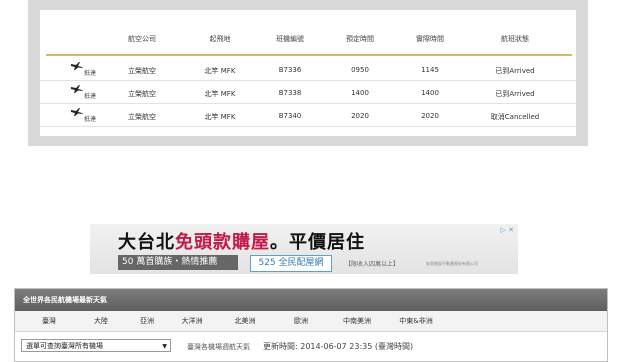 The width and height of the screenshot is (620, 362). Describe the element at coordinates (360, 39) in the screenshot. I see `header-scheduled: 預定時間` at that location.